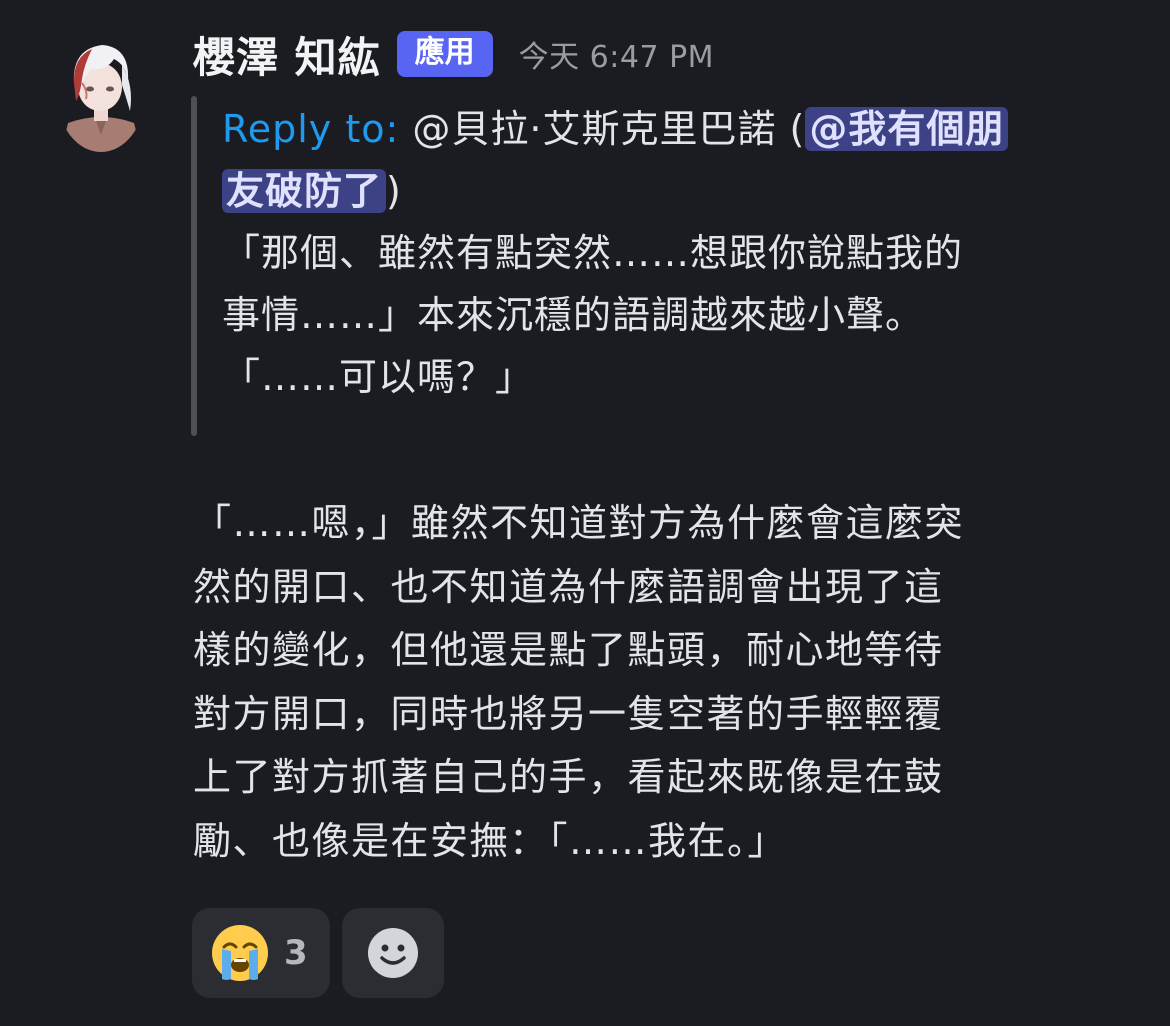  Describe the element at coordinates (311, 129) in the screenshot. I see `reply-label: Reply to:` at that location.